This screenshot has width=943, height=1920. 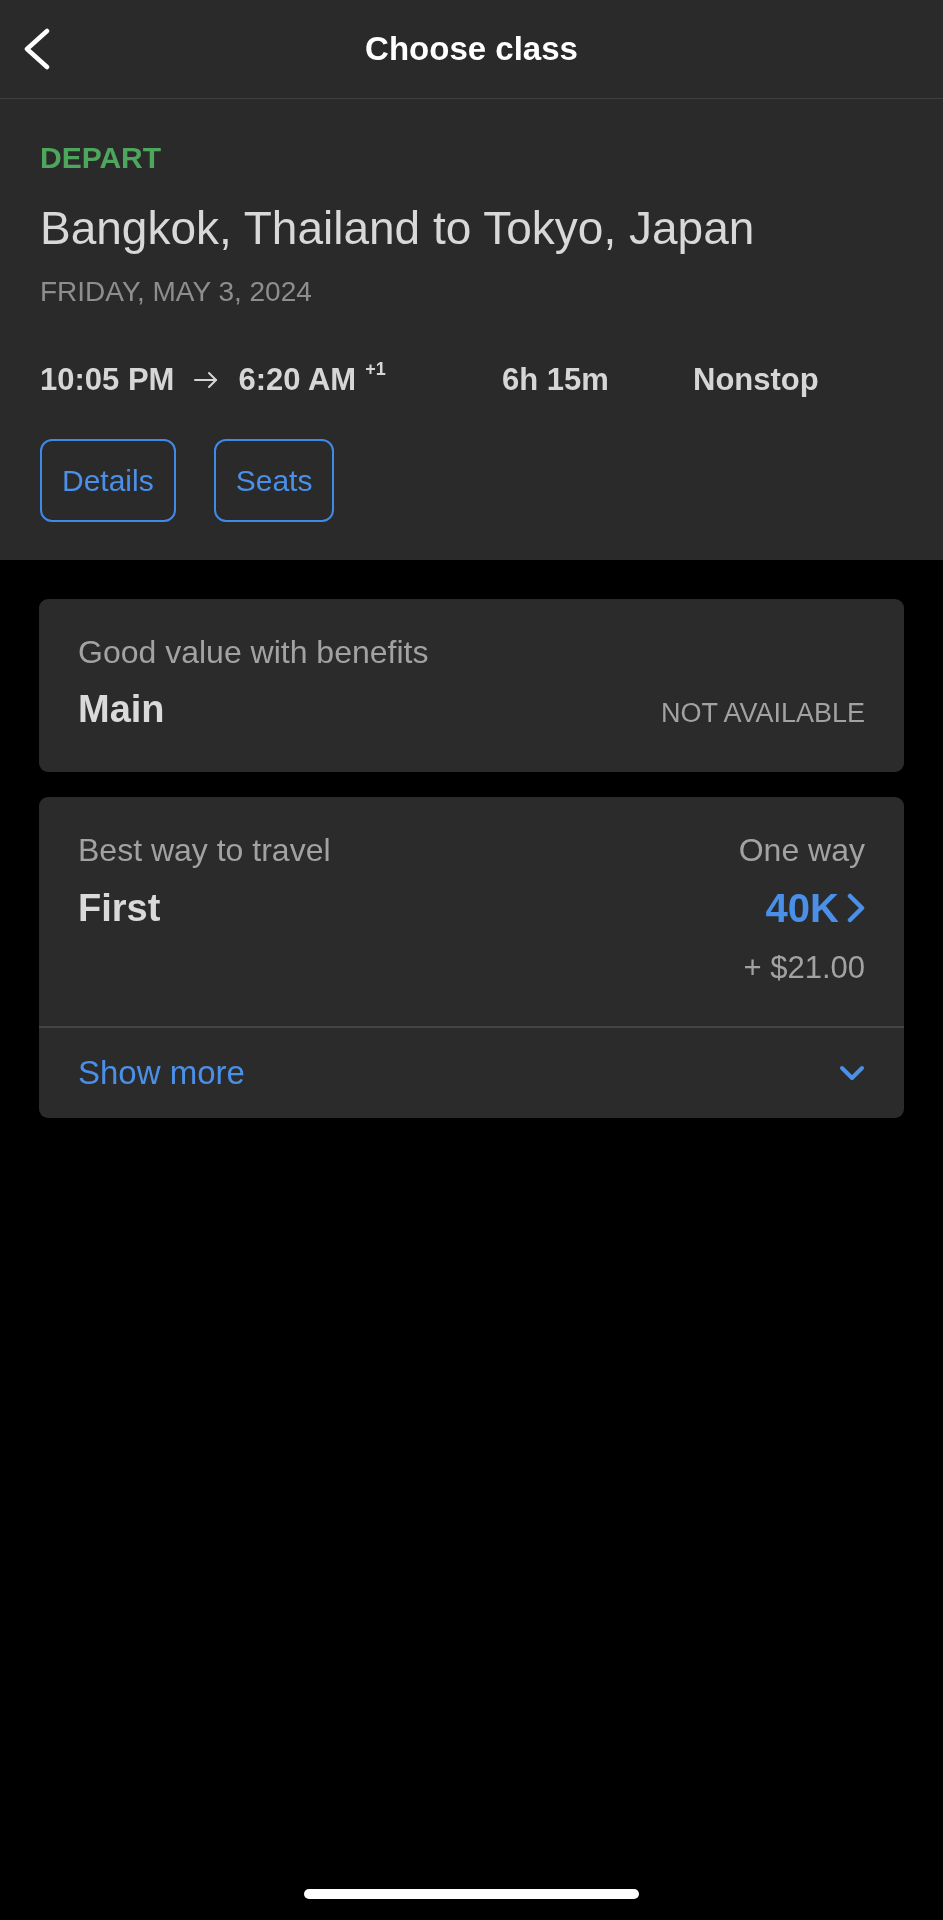 What do you see at coordinates (119, 908) in the screenshot?
I see `fare-class-name: First` at bounding box center [119, 908].